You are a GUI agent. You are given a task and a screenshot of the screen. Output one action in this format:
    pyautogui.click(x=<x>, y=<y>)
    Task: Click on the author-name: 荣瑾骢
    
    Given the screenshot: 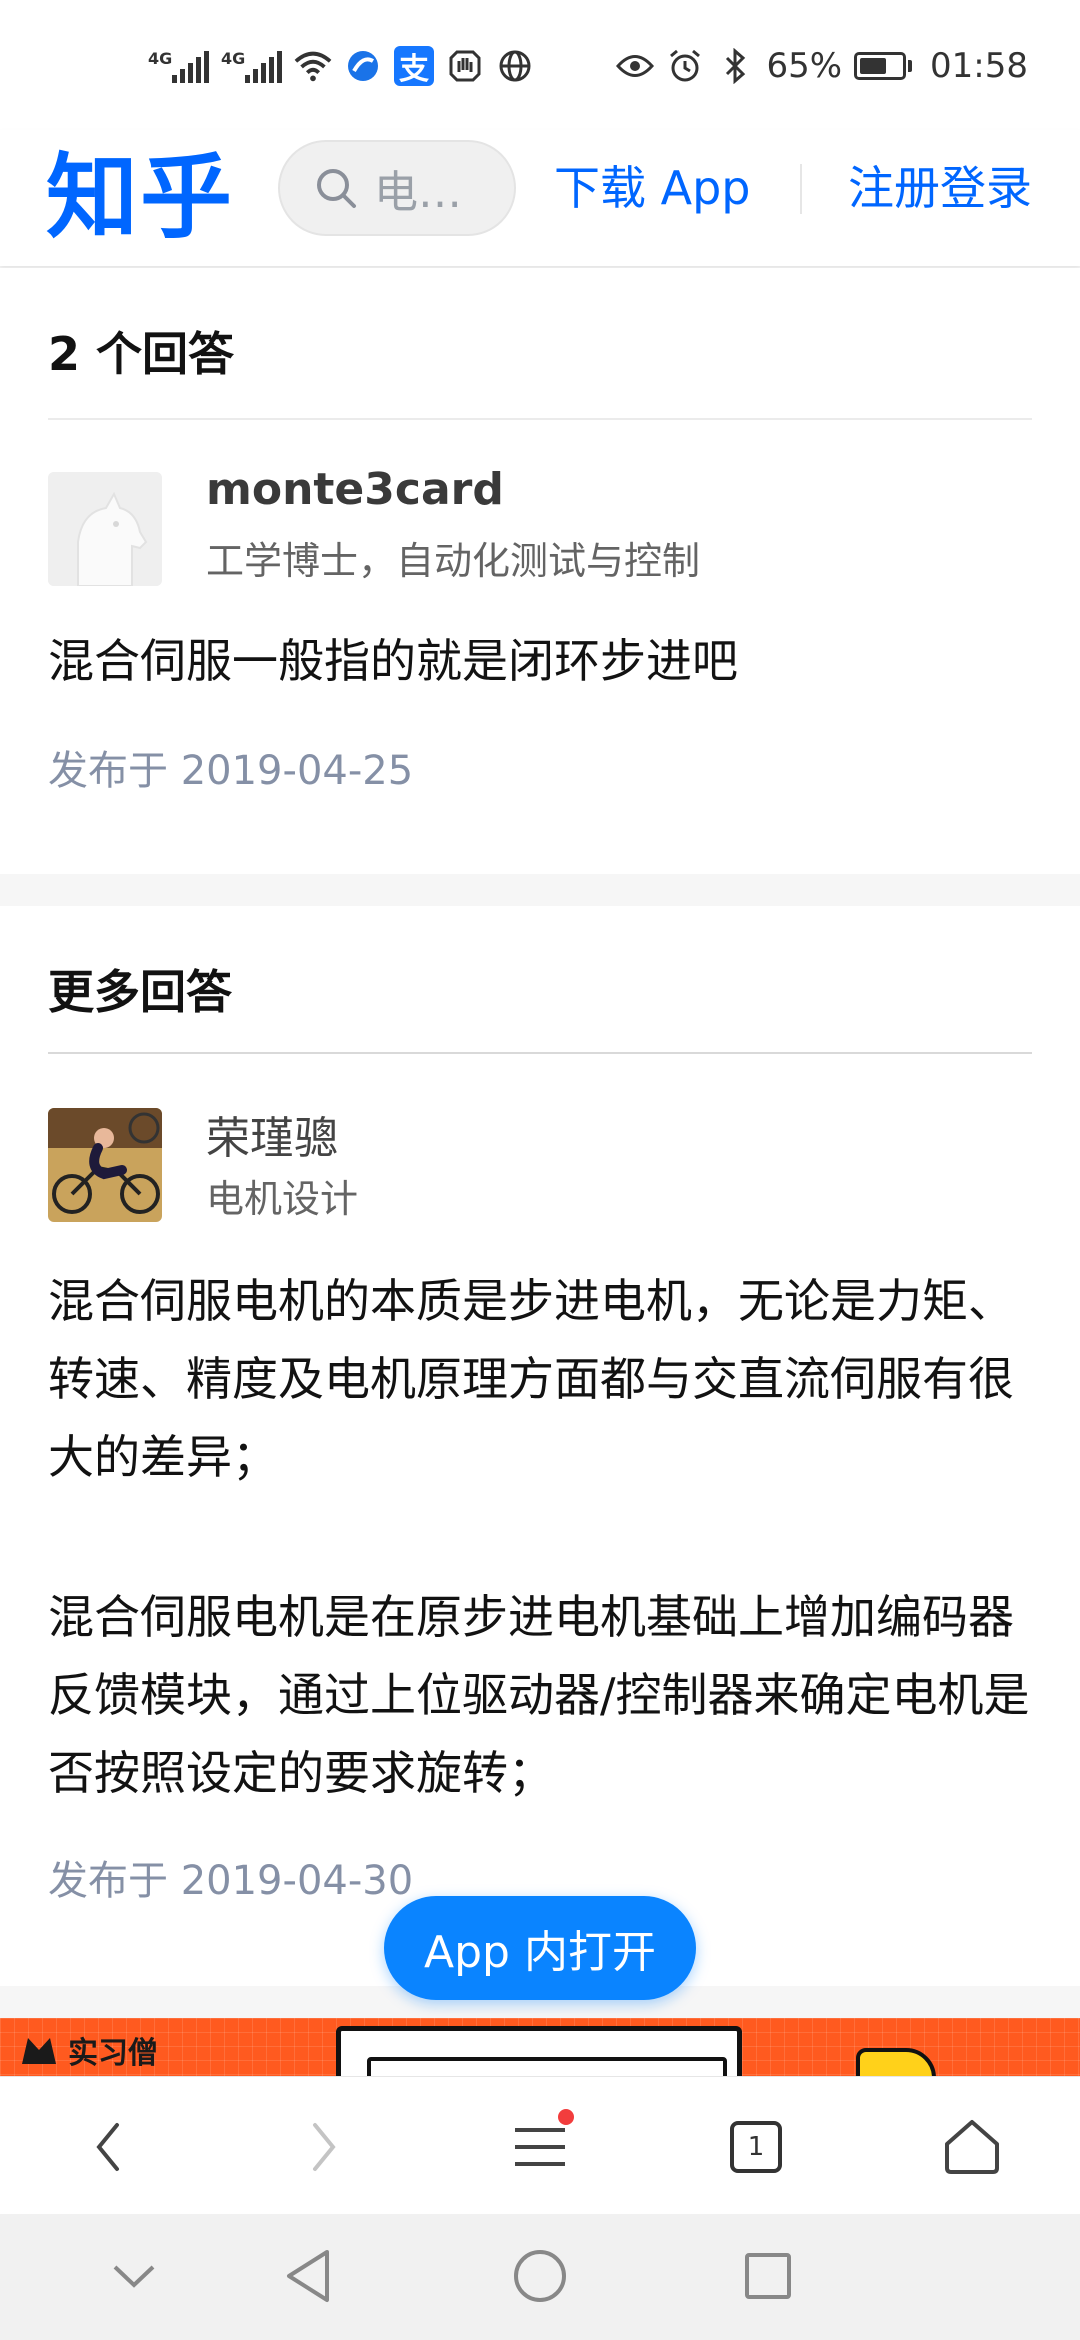 What is the action you would take?
    pyautogui.click(x=272, y=1134)
    